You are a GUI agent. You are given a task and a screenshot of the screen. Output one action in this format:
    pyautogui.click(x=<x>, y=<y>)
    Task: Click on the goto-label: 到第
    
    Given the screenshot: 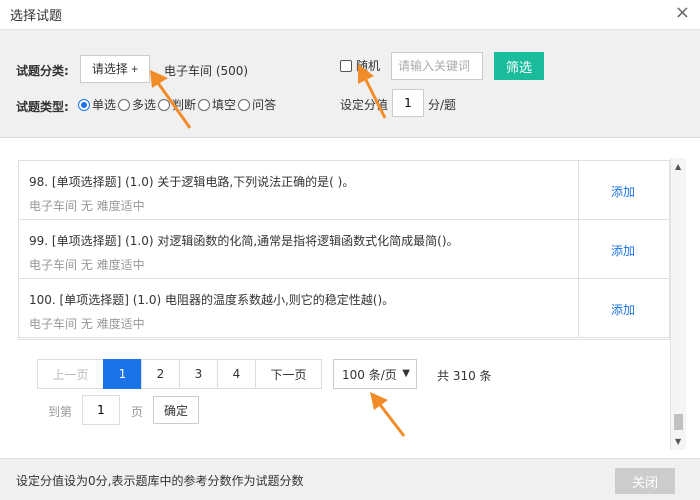 What is the action you would take?
    pyautogui.click(x=60, y=412)
    